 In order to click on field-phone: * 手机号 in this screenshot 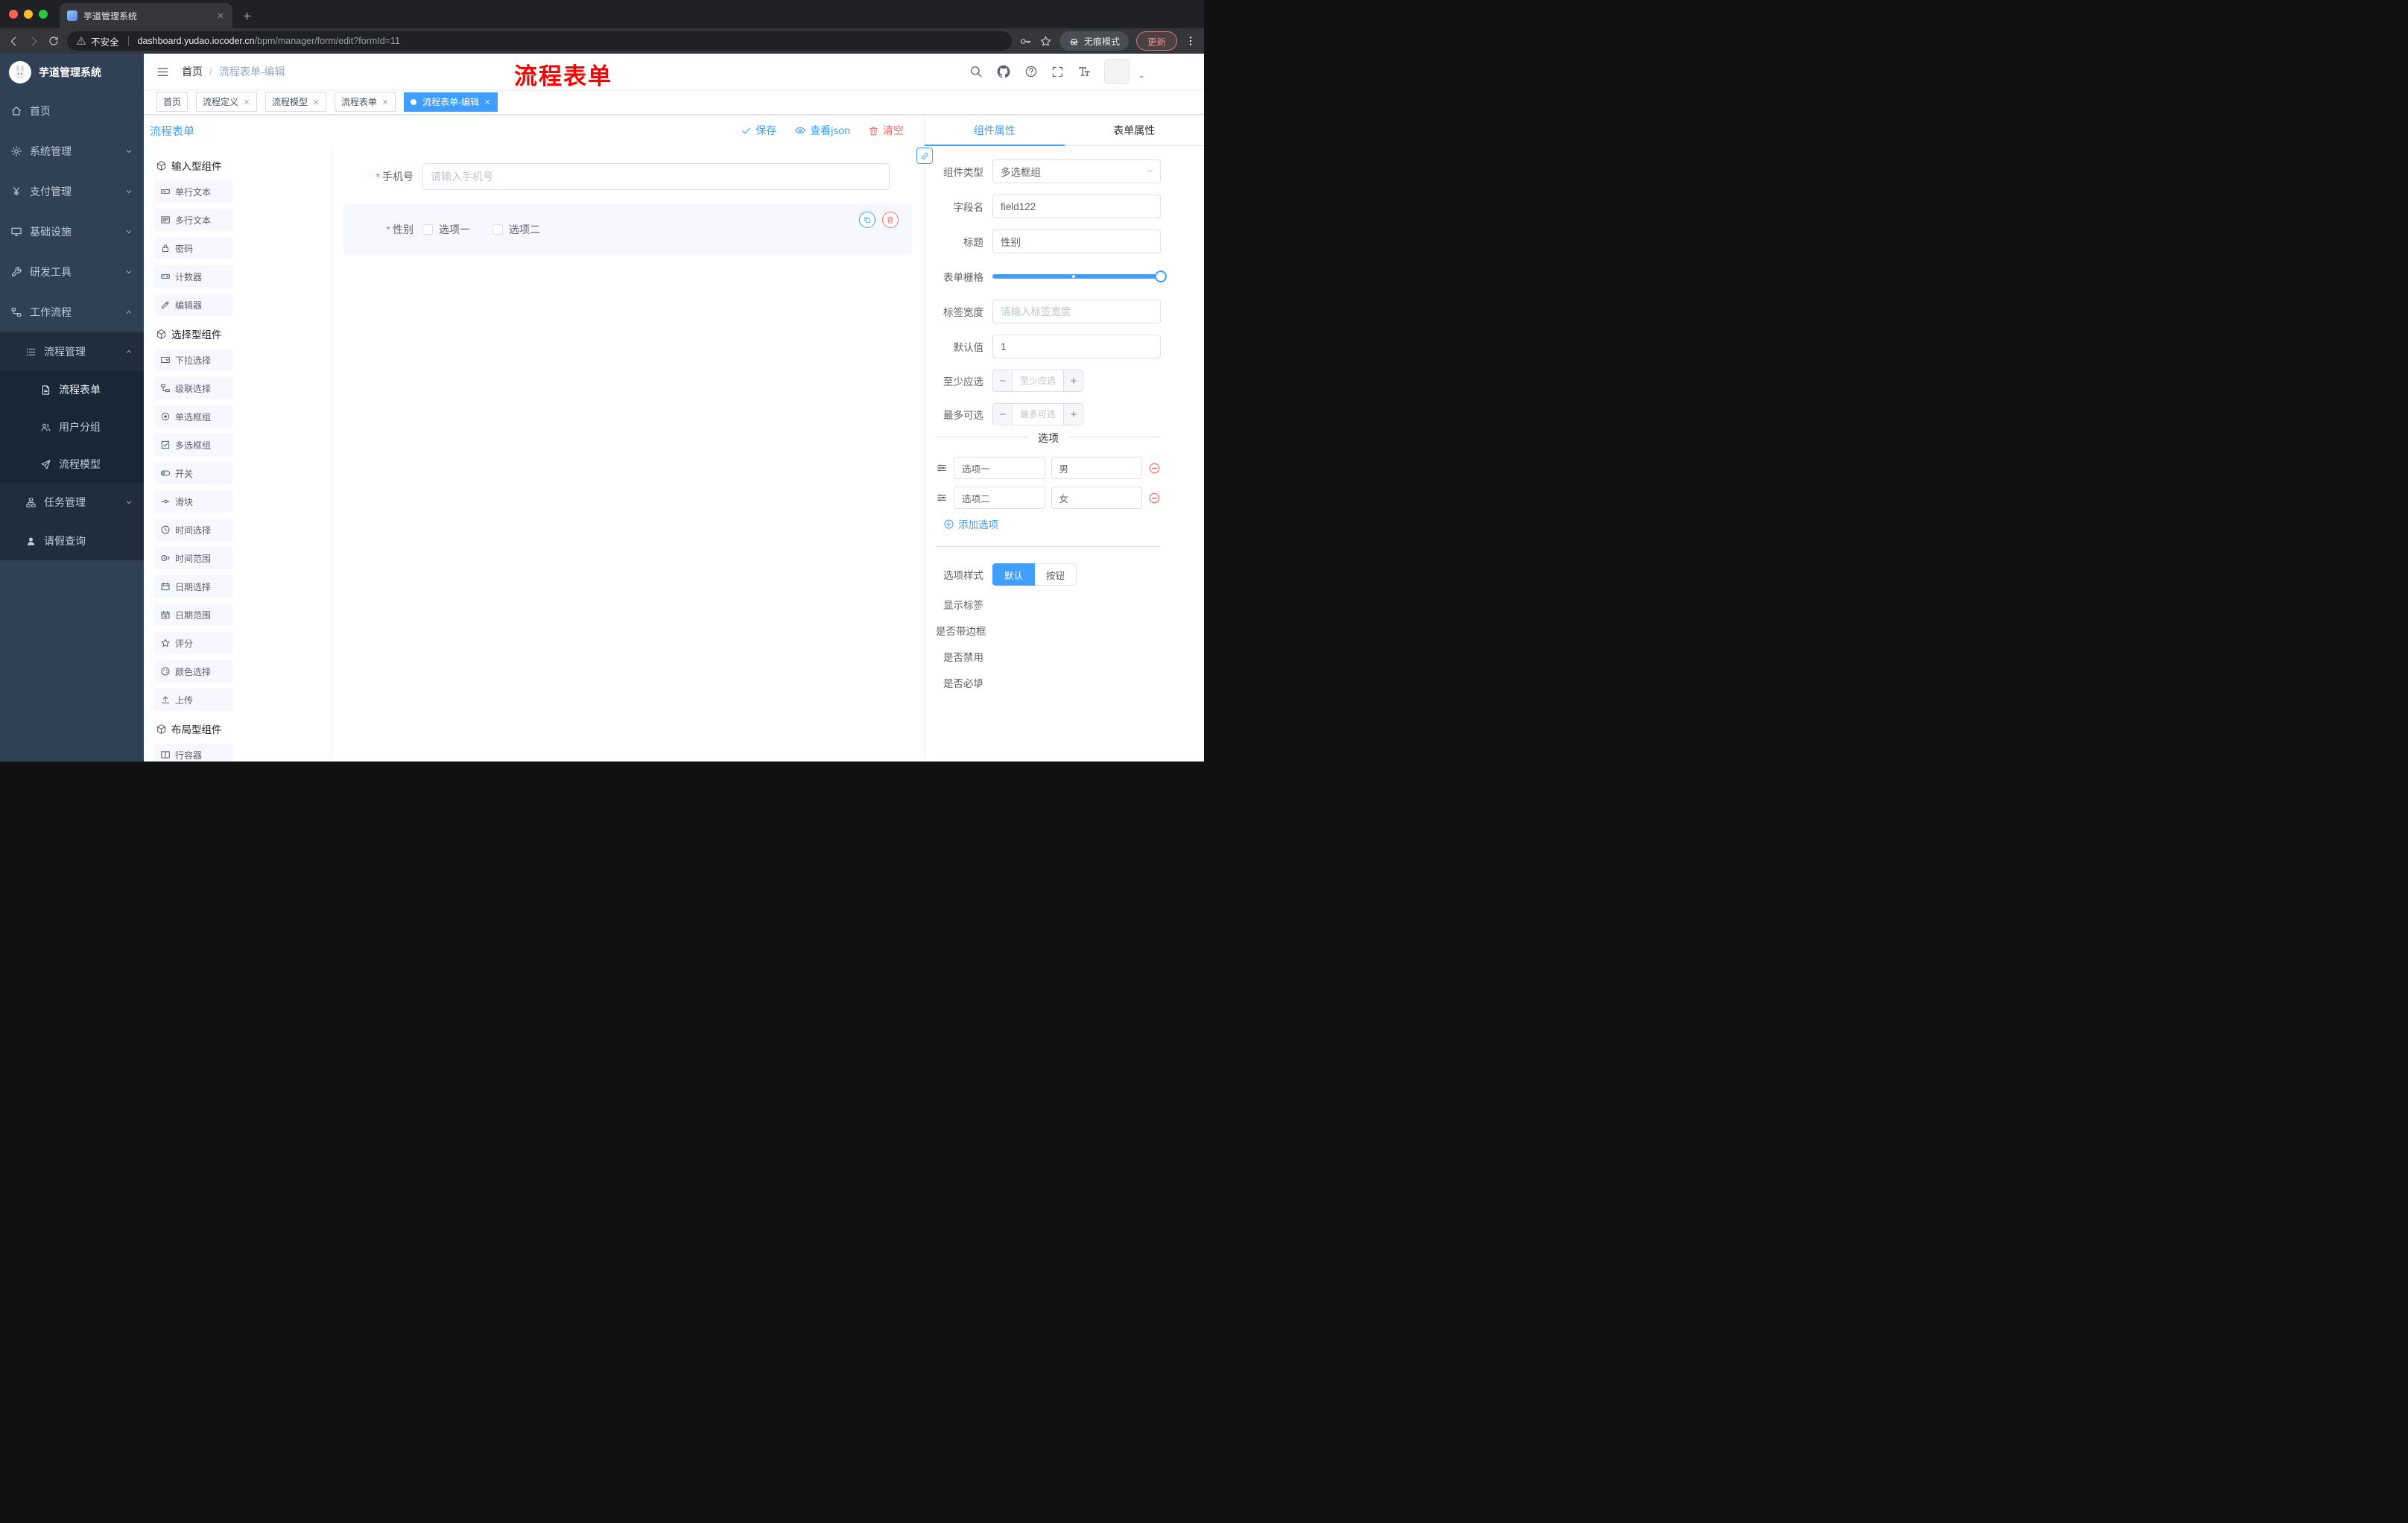, I will do `click(627, 177)`.